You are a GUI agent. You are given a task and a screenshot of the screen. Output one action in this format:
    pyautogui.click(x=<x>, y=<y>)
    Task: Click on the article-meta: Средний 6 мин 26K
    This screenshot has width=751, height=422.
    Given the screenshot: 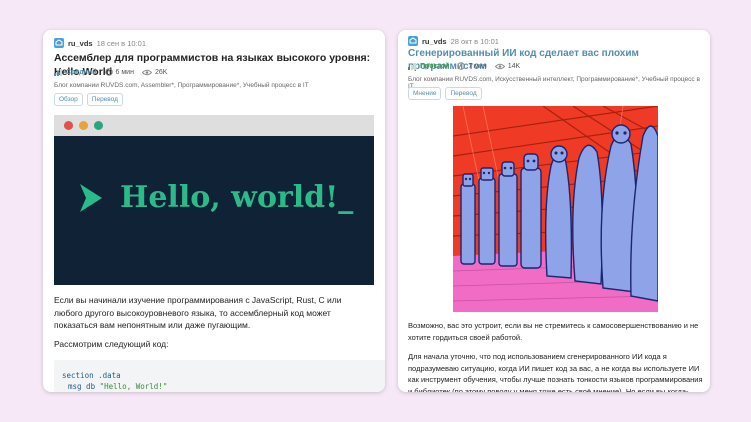 What is the action you would take?
    pyautogui.click(x=110, y=72)
    